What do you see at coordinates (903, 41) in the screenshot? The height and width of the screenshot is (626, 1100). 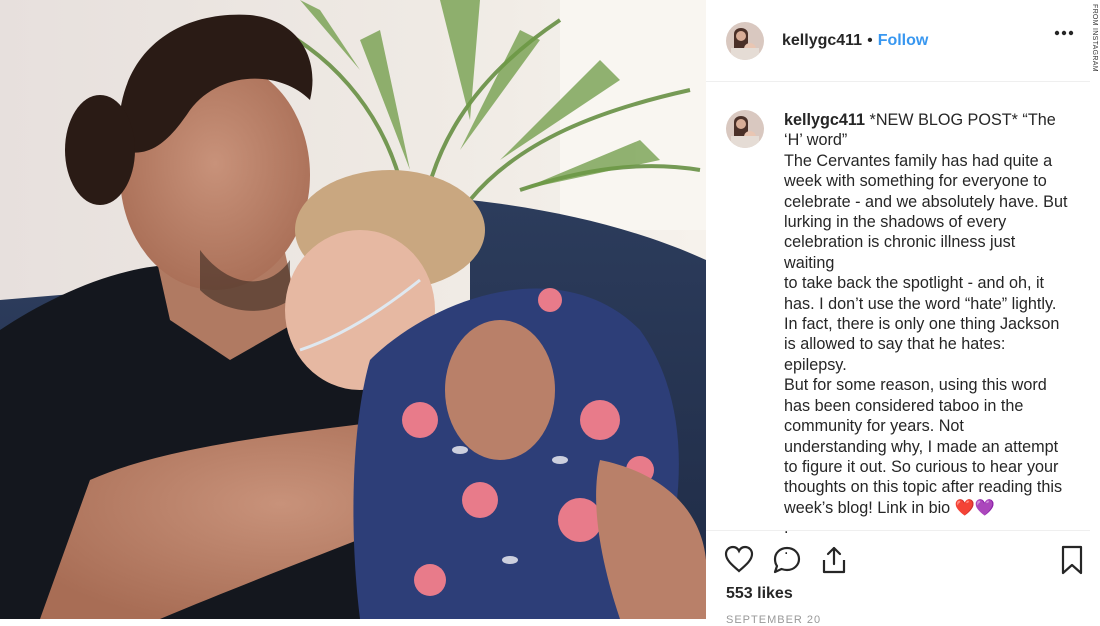 I see `follow-button: Follow` at bounding box center [903, 41].